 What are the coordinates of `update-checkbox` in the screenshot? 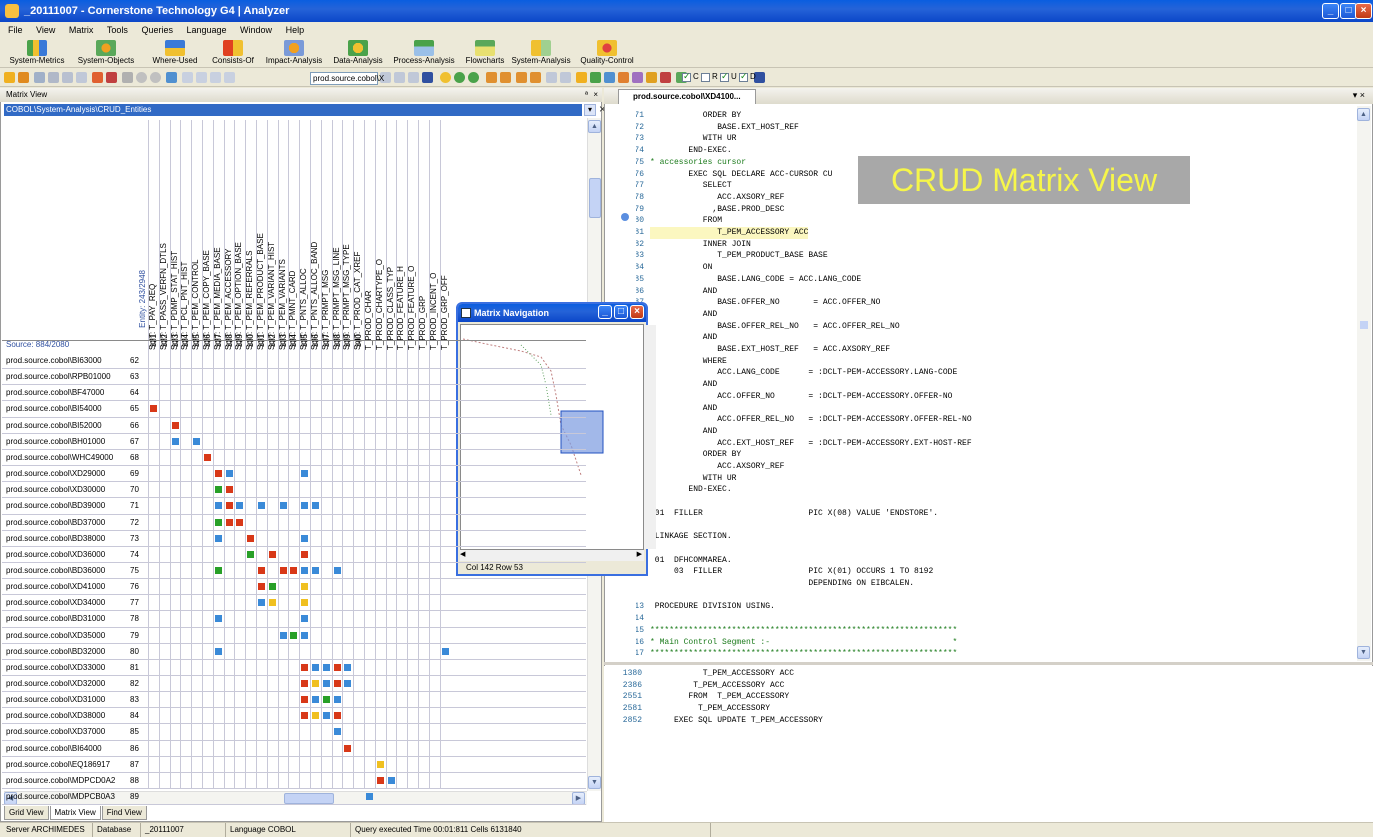 It's located at (724, 76).